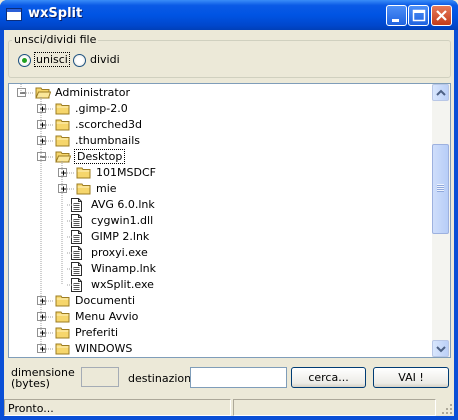 The height and width of the screenshot is (420, 458). Describe the element at coordinates (52, 59) in the screenshot. I see `join-radio-label: unisci` at that location.